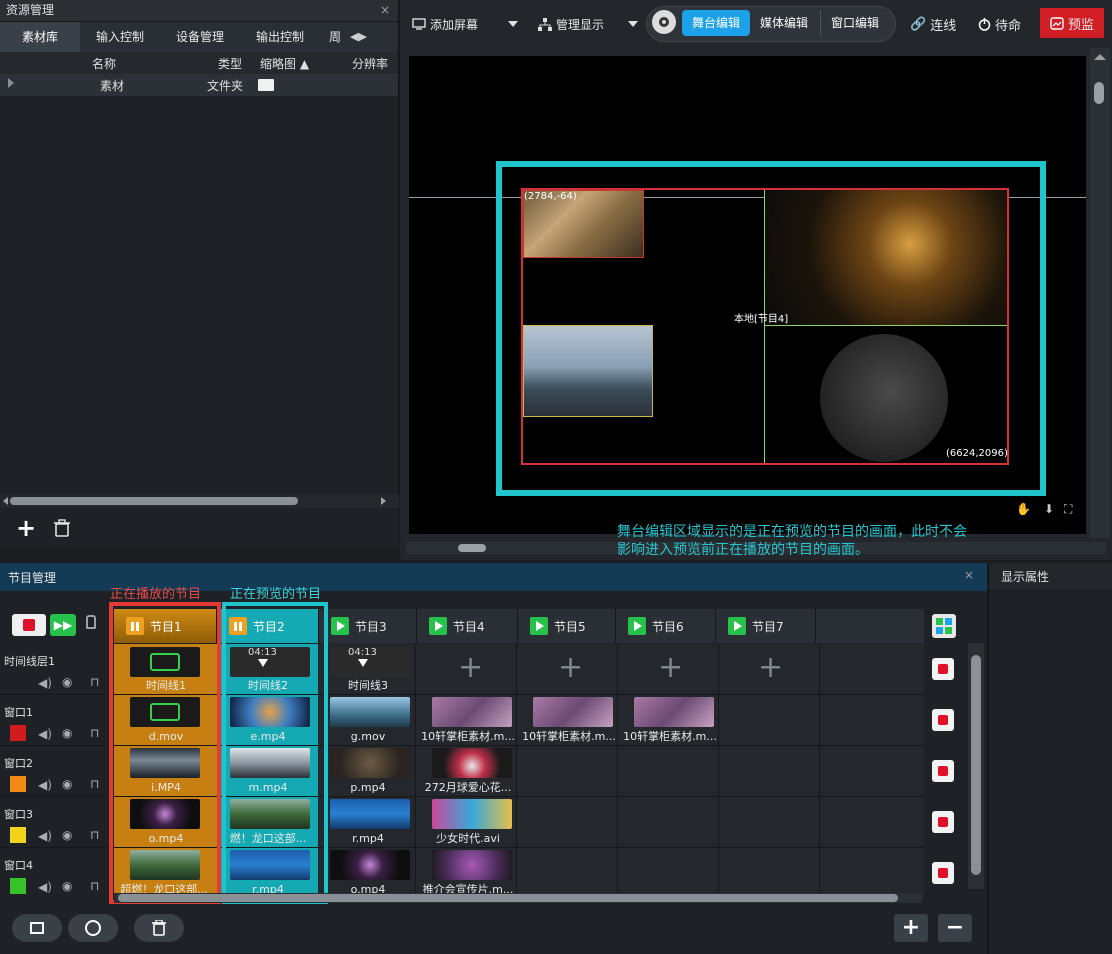 This screenshot has width=1112, height=954. What do you see at coordinates (1100, 57) in the screenshot?
I see `scroll-up-arrow-icon` at bounding box center [1100, 57].